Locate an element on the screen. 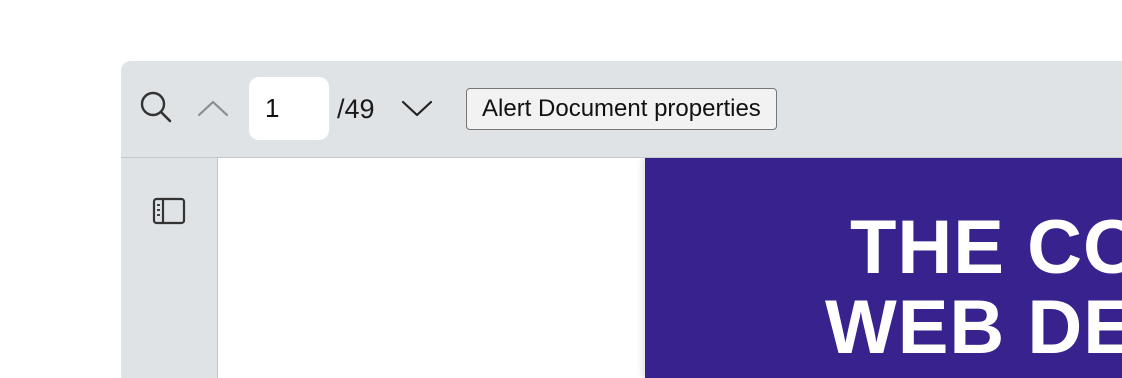  next-page-button is located at coordinates (417, 108).